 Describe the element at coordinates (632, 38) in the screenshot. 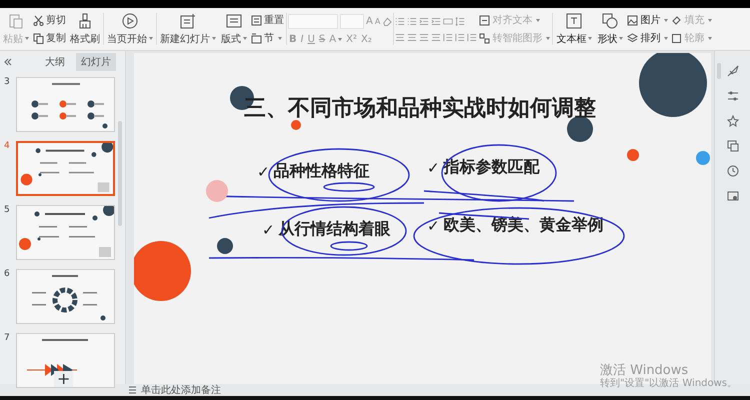

I see `layers-icon` at that location.